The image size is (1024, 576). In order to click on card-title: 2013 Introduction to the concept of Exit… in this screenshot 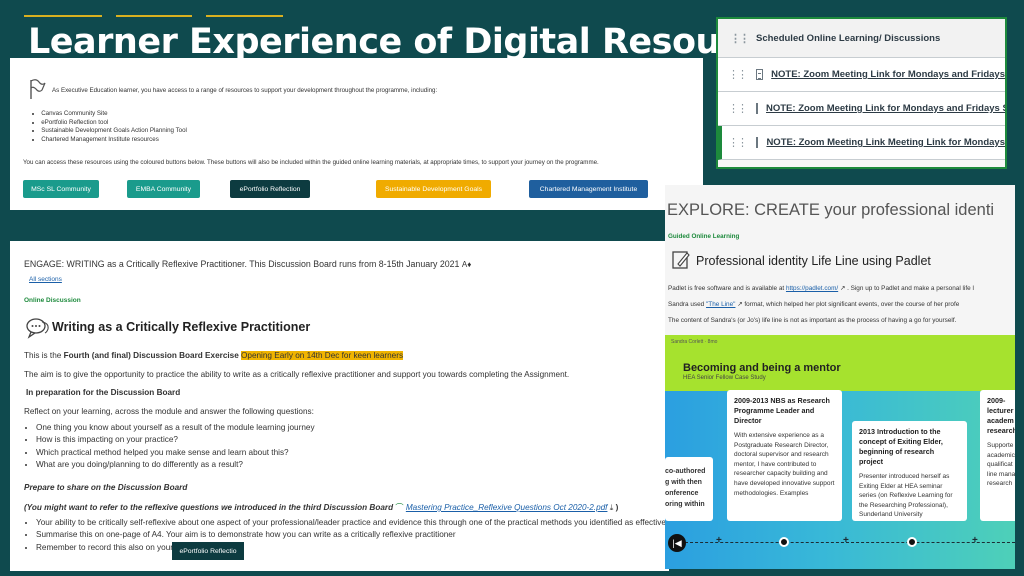, I will do `click(901, 446)`.